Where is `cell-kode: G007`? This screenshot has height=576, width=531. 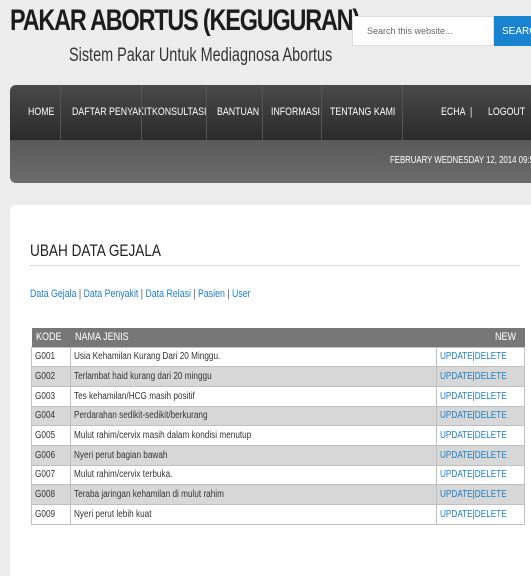 cell-kode: G007 is located at coordinates (51, 475).